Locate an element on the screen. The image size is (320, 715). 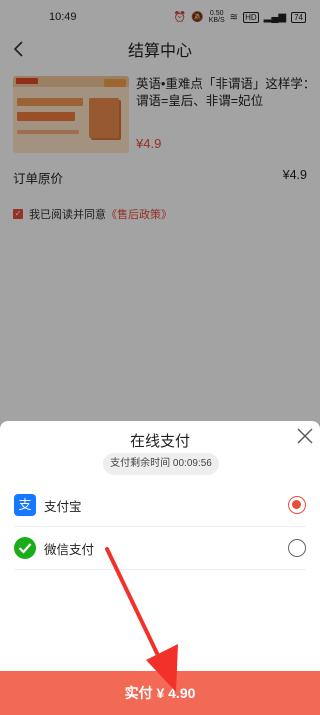
payment-option-label: 支付宝 is located at coordinates (63, 506).